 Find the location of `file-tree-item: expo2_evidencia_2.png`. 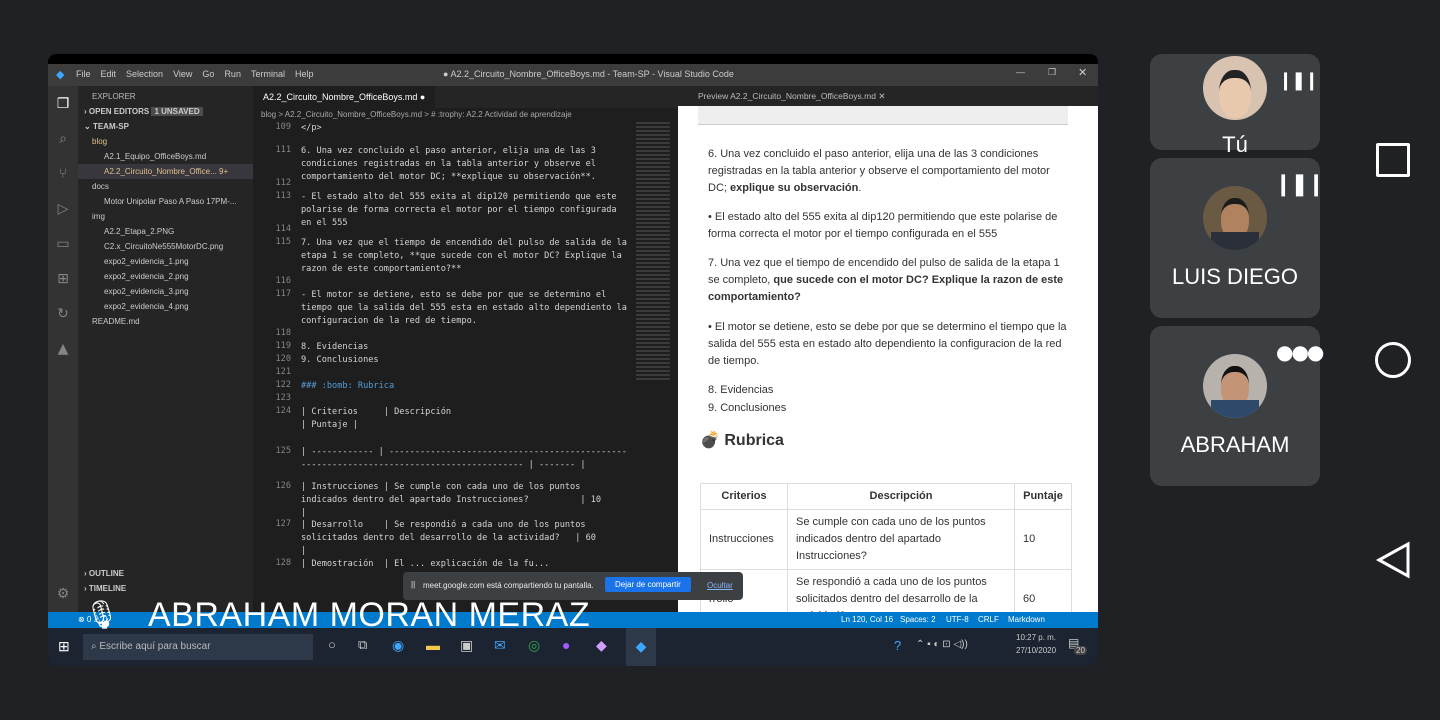

file-tree-item: expo2_evidencia_2.png is located at coordinates (165, 276).